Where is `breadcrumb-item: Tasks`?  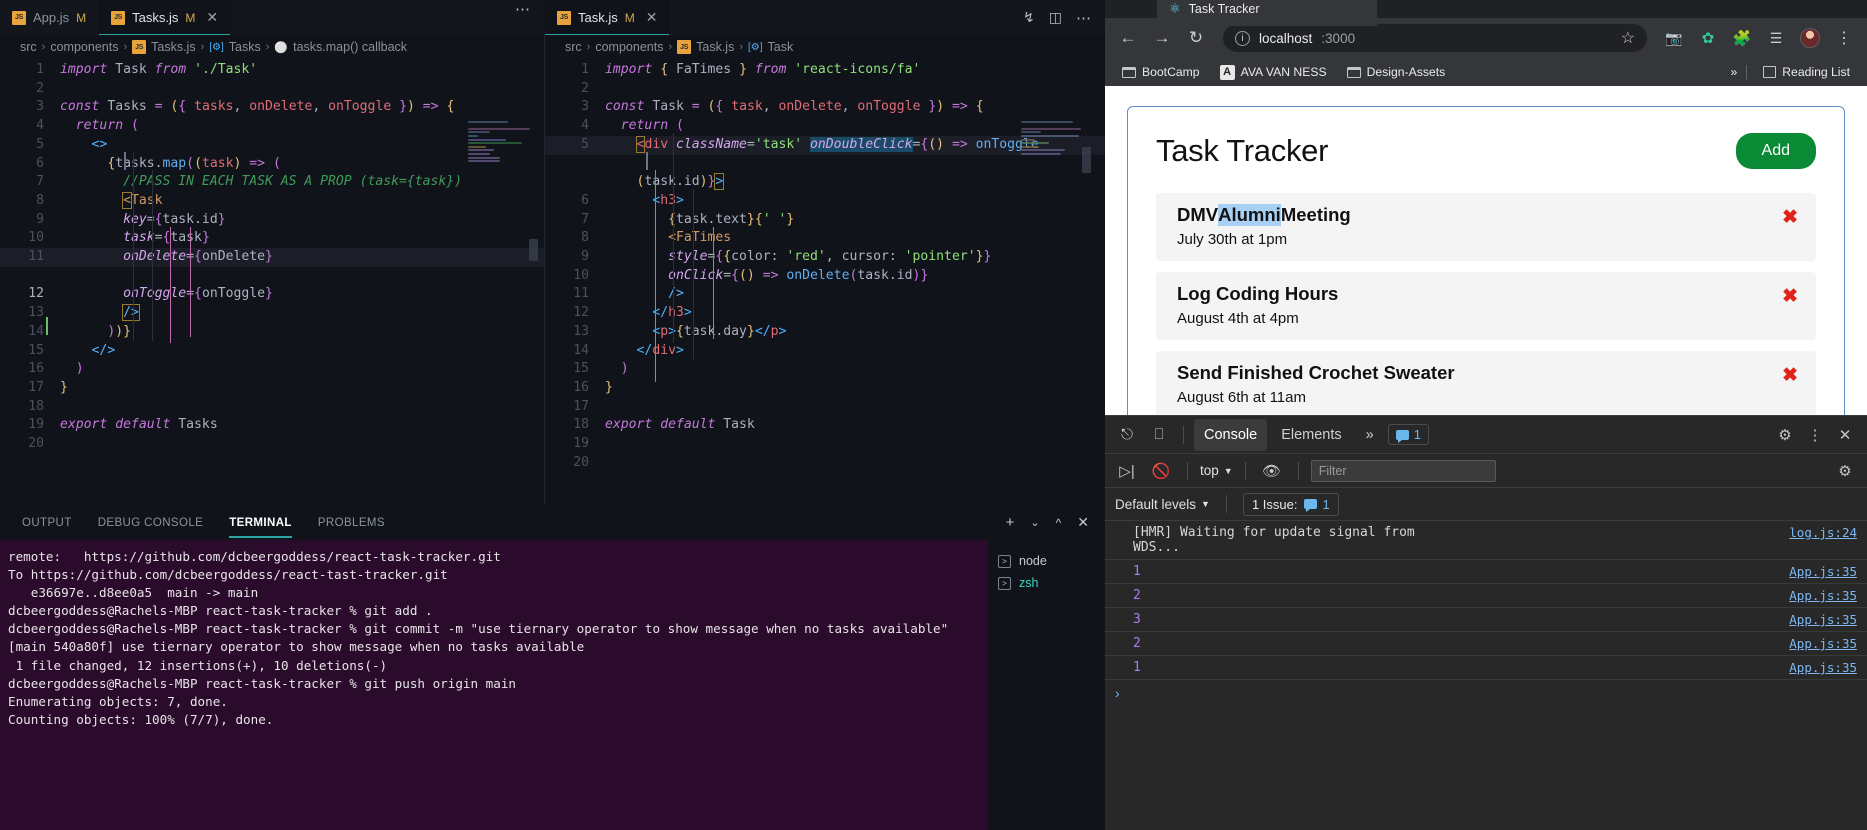 breadcrumb-item: Tasks is located at coordinates (245, 47).